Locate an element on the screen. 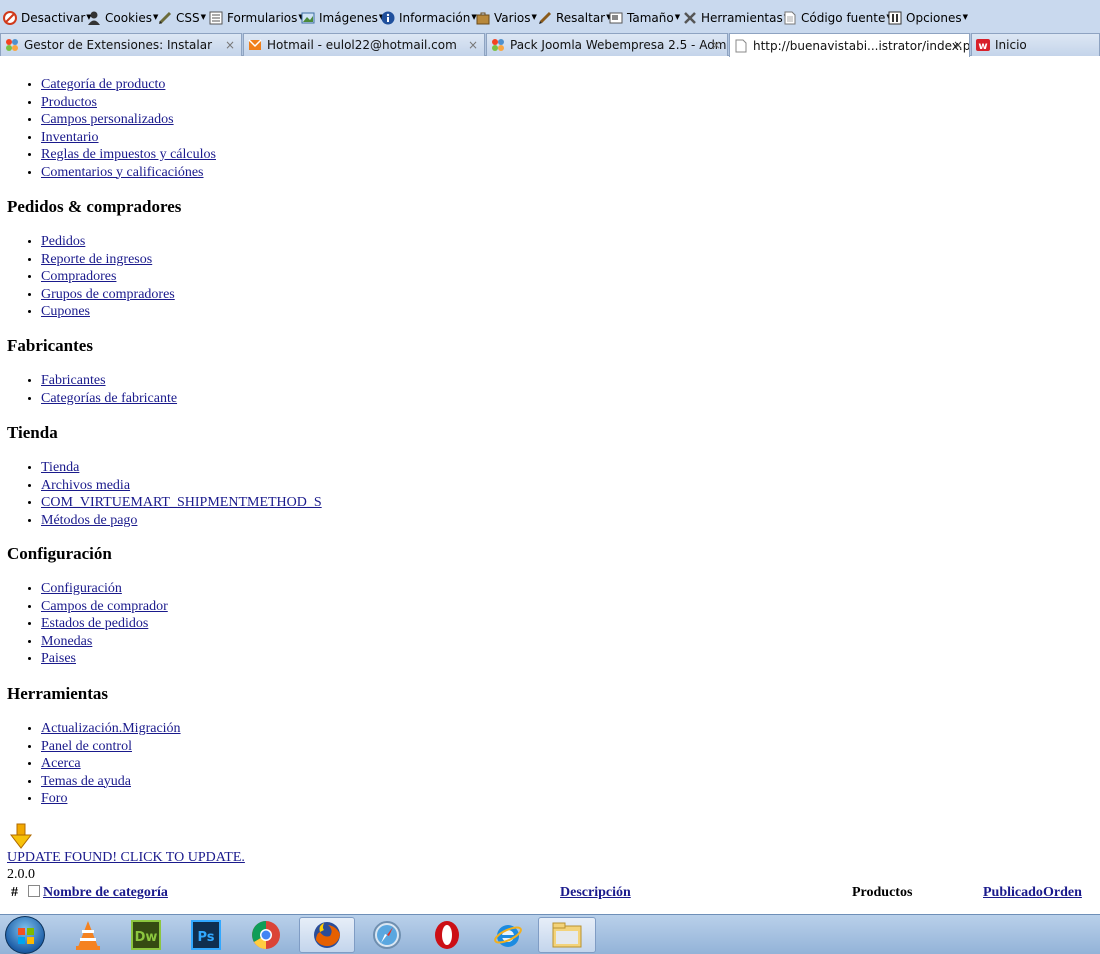  menu-link-grupos-compradores: Grupos de compradores is located at coordinates (108, 294).